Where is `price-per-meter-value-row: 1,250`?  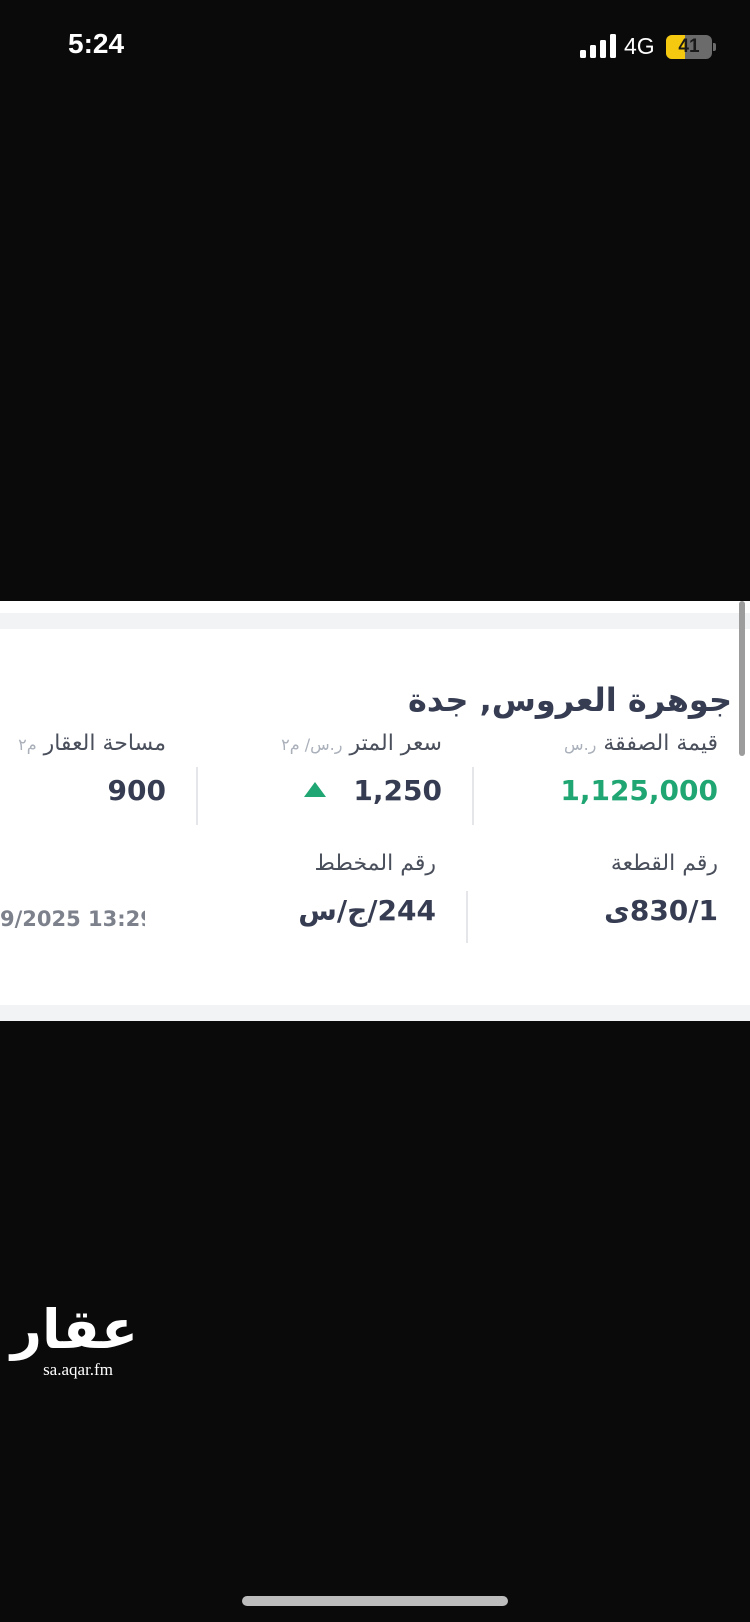
price-per-meter-value-row: 1,250 is located at coordinates (361, 790).